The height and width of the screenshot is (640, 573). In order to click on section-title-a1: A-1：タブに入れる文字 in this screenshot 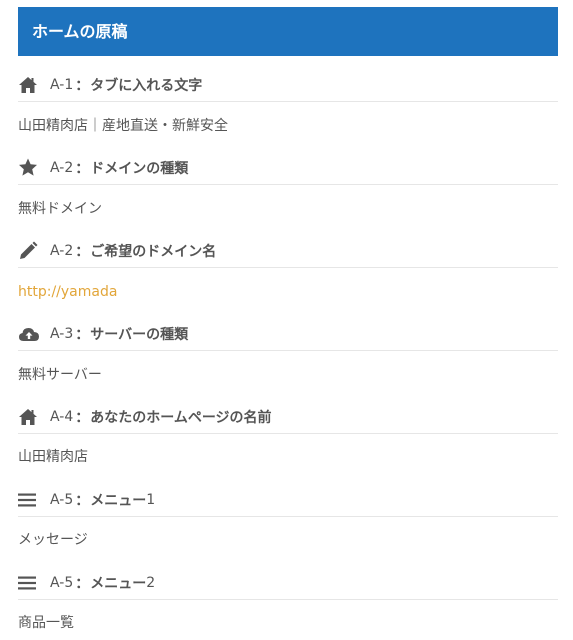, I will do `click(288, 85)`.